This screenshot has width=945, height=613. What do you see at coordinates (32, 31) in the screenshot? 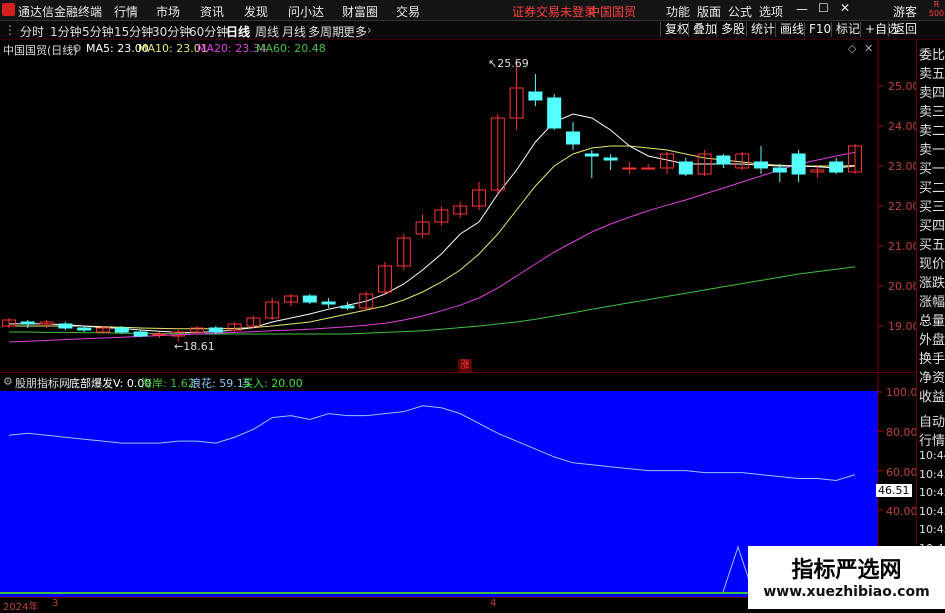
I see `period-fenshi: 分时` at bounding box center [32, 31].